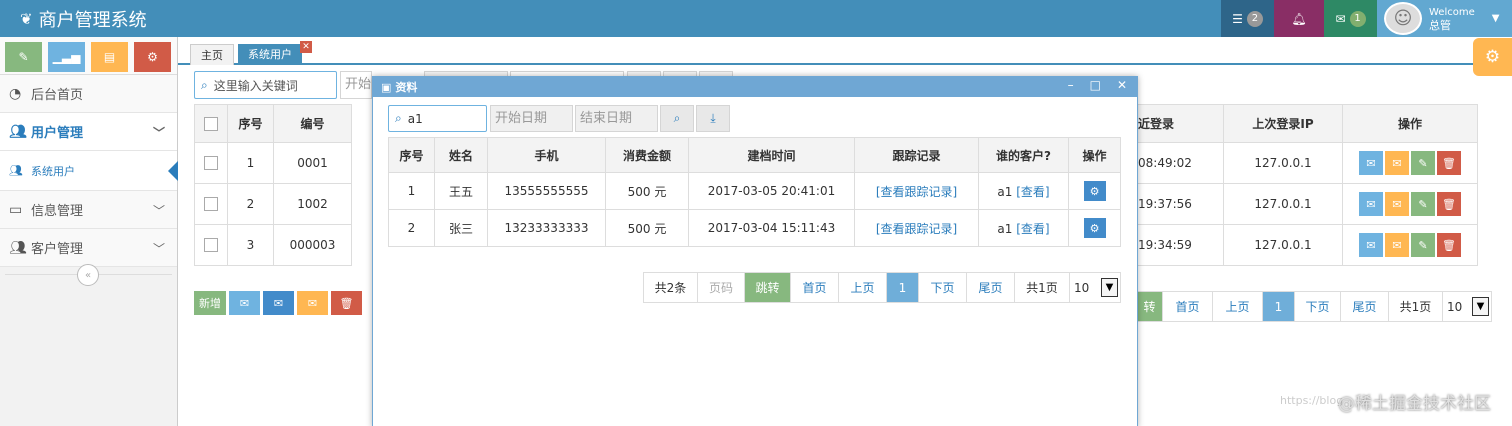 The image size is (1512, 426). Describe the element at coordinates (1307, 163) in the screenshot. I see `table-row: 08:49:02 127.0.0.1 ✉ ✉ ✎ 🗑︎` at that location.